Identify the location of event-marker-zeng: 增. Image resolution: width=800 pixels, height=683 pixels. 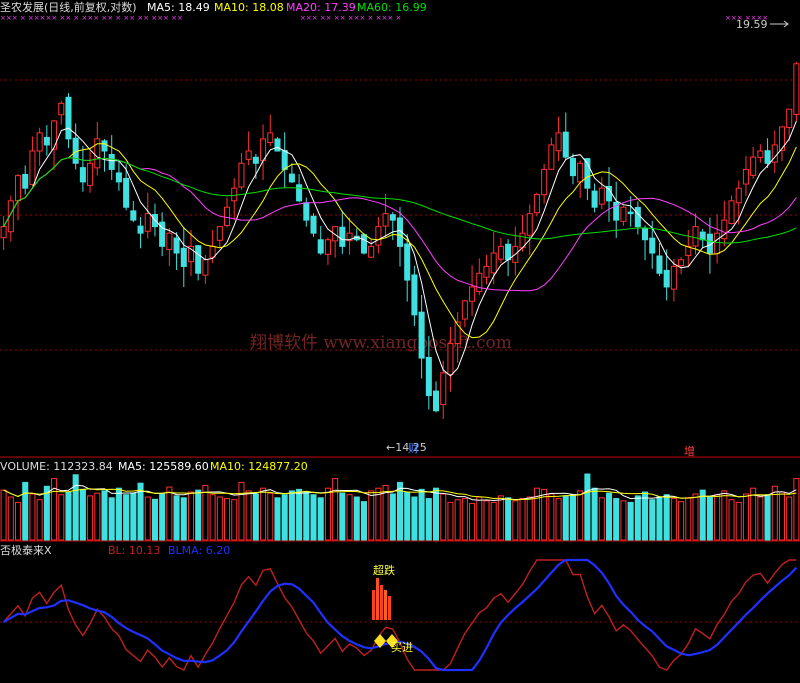
(689, 451).